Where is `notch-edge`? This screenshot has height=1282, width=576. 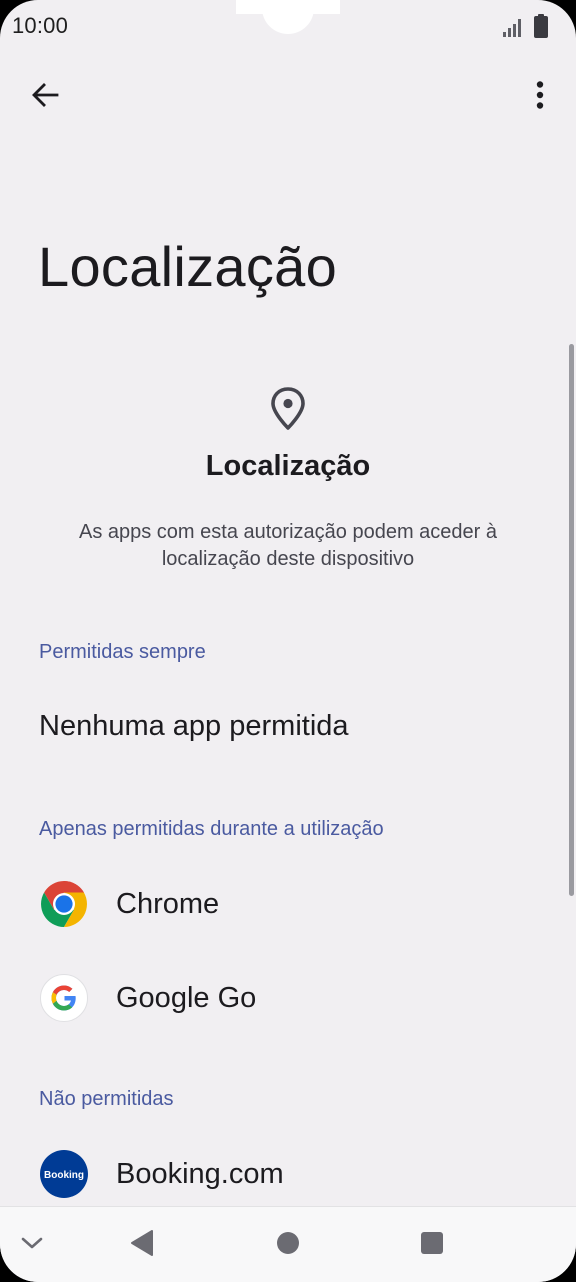
notch-edge is located at coordinates (325, 7).